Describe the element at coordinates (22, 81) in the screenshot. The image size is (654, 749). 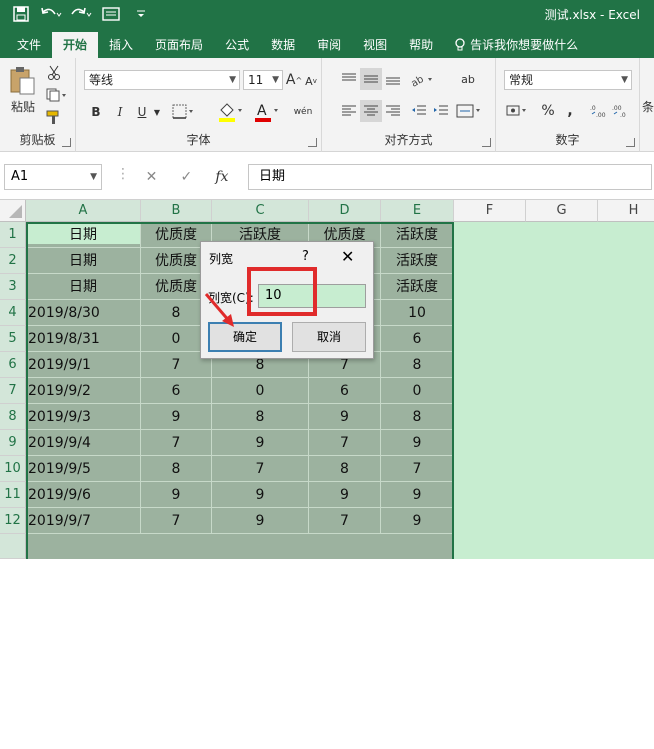
I see `paste-icon` at that location.